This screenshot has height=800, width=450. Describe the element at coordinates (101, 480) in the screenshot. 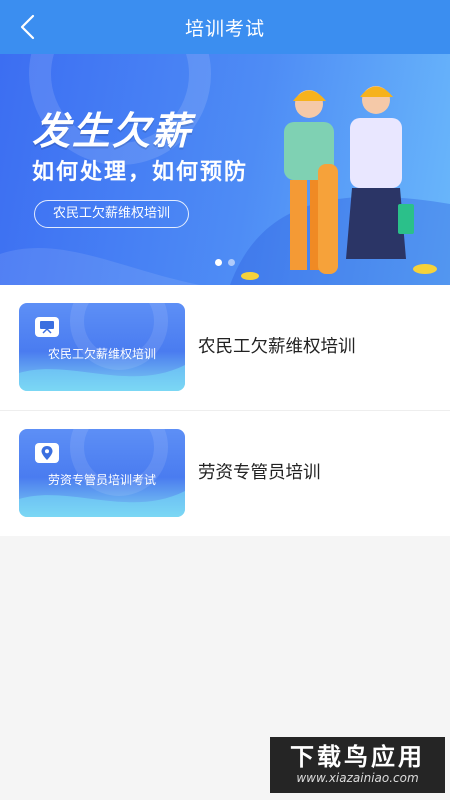

I see `thumbnail-label: 劳资专管员培训考试` at that location.